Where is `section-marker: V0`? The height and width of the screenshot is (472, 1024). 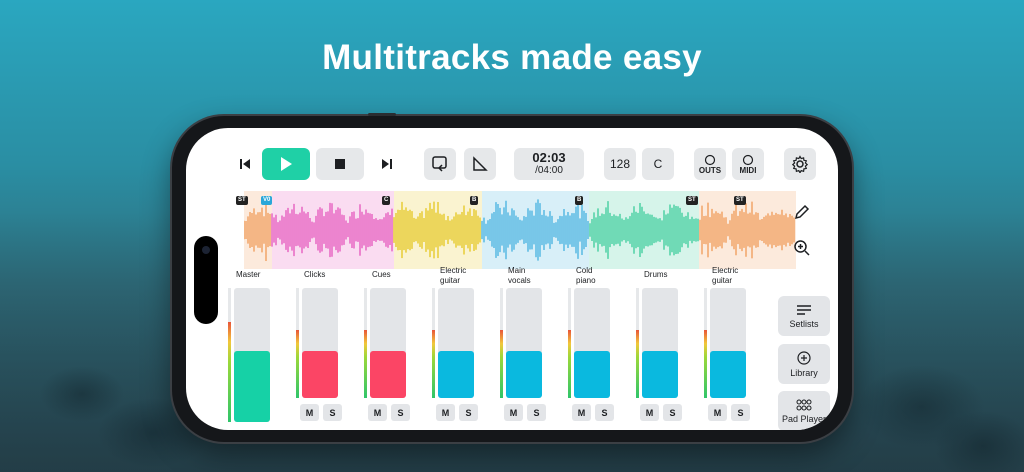
section-marker: V0 is located at coordinates (267, 200).